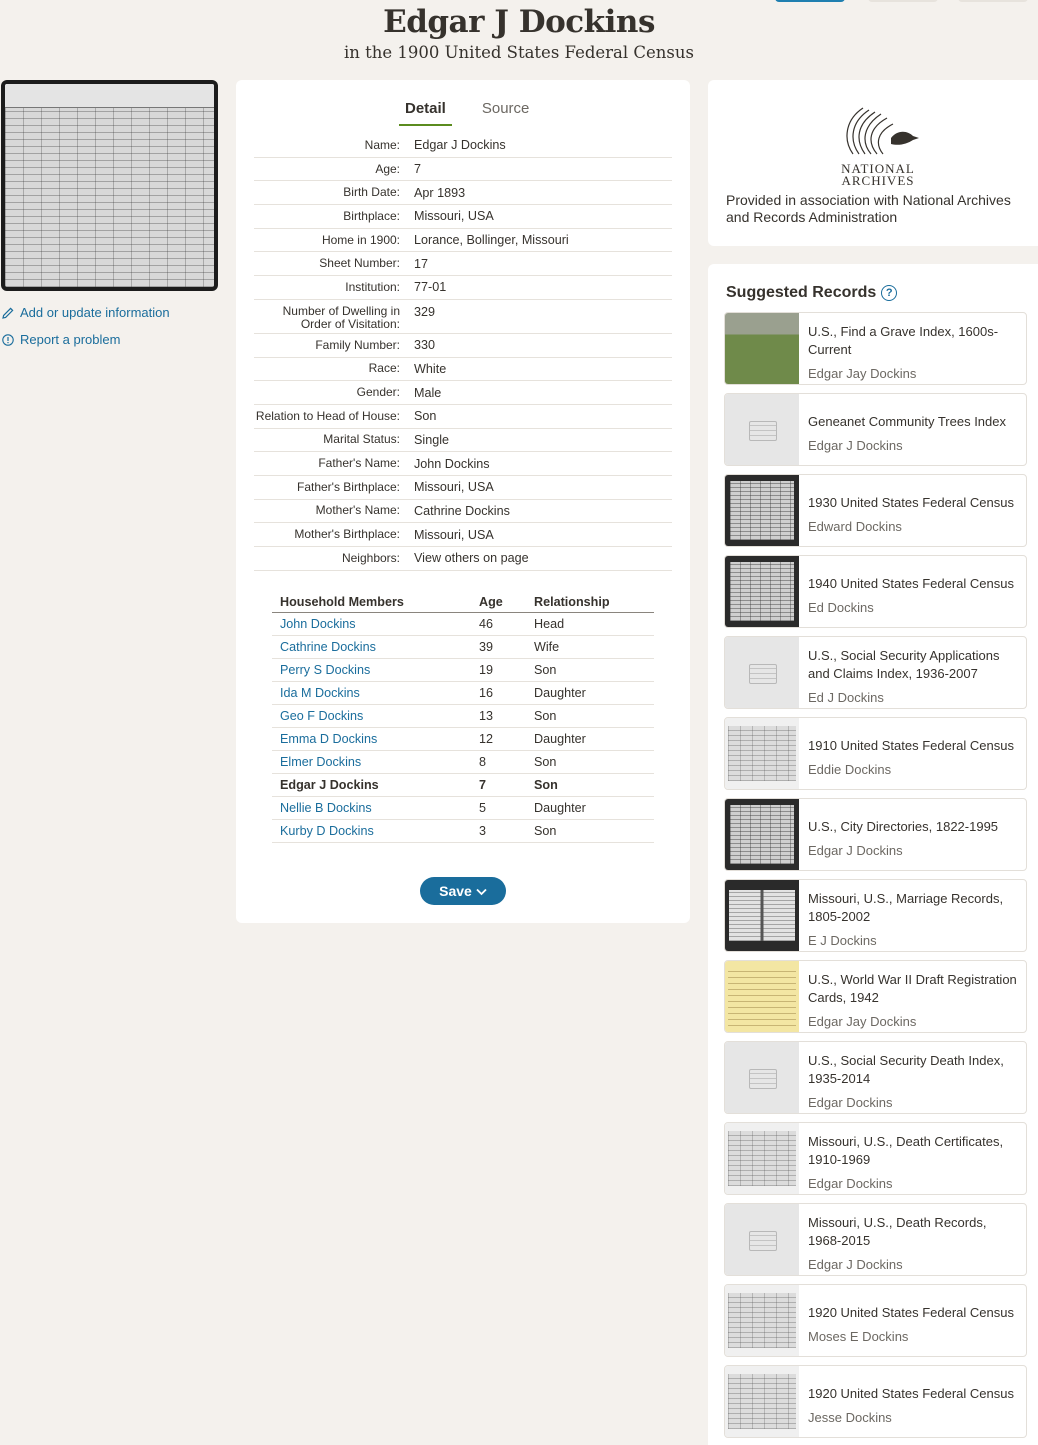 The image size is (1038, 1445). I want to click on household-row: Cathrine Dockins 39 Wife, so click(463, 647).